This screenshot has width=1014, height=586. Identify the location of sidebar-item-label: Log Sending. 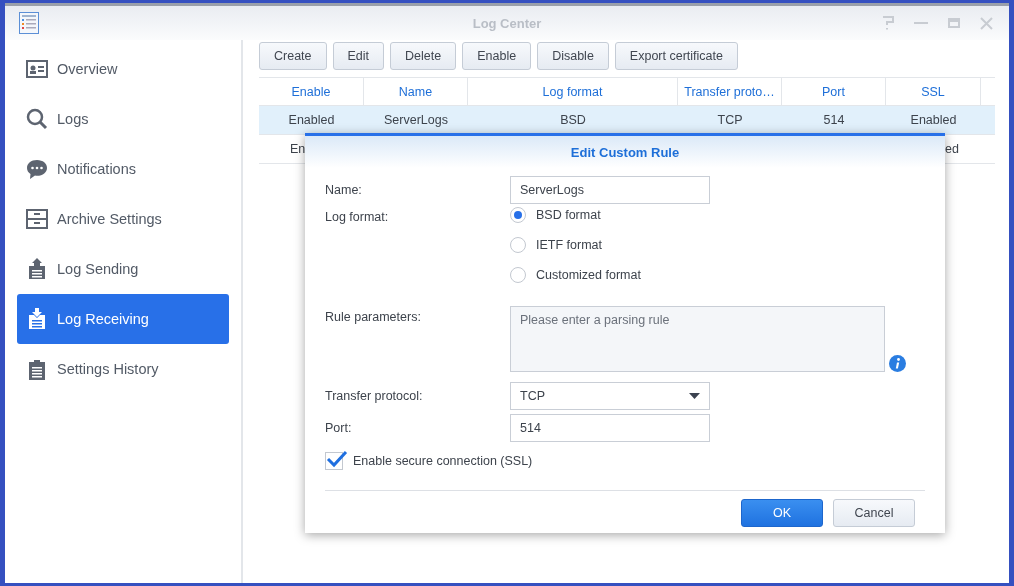
(98, 269).